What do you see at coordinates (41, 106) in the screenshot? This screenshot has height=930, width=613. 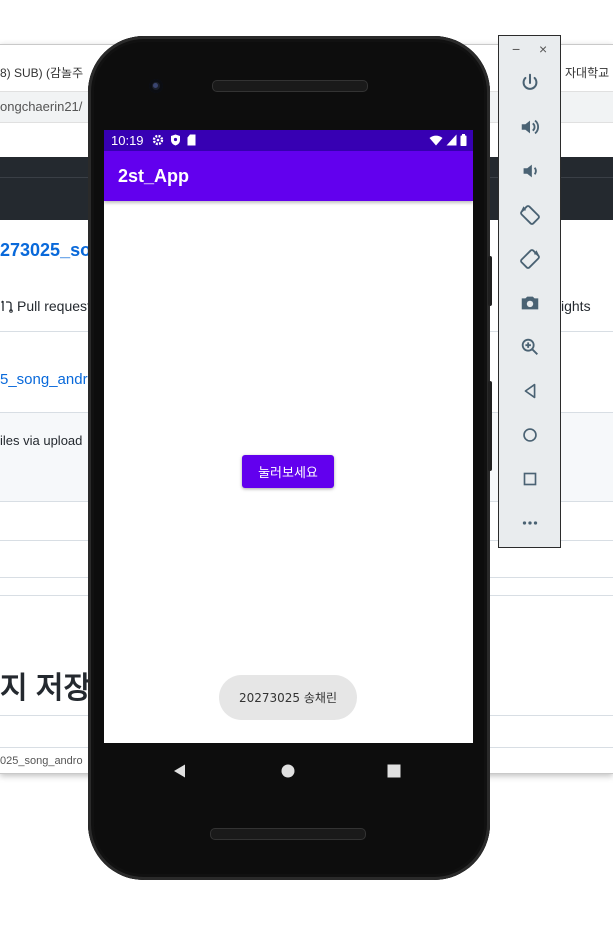 I see `address-text: ongchaerin21/` at bounding box center [41, 106].